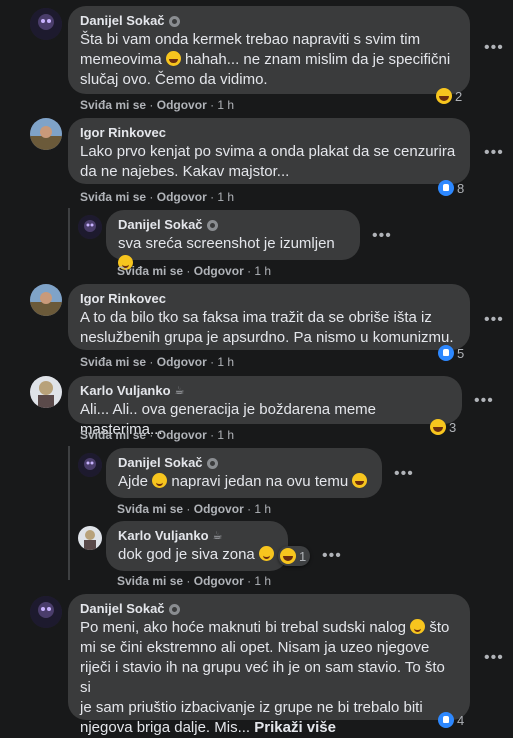 The width and height of the screenshot is (513, 738). Describe the element at coordinates (446, 188) in the screenshot. I see `like-reaction-icon` at that location.